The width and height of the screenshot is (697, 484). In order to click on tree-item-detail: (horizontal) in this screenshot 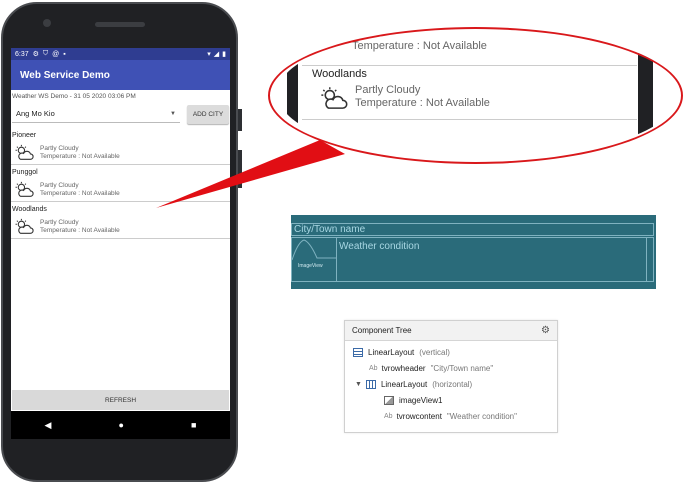, I will do `click(452, 384)`.